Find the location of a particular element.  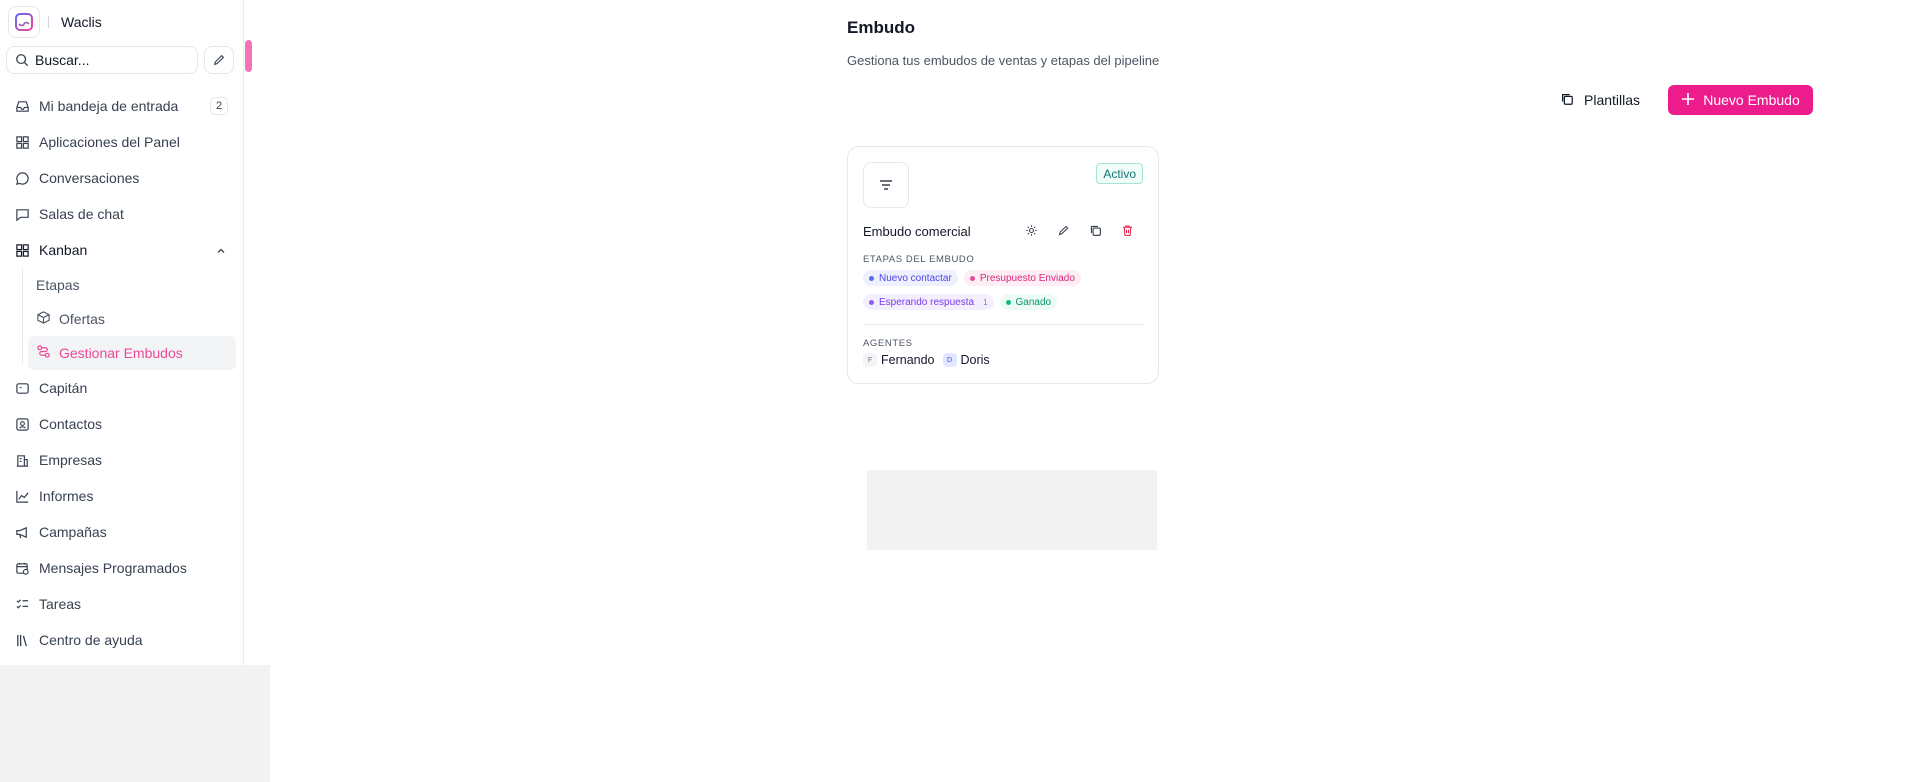

card-actions is located at coordinates (1079, 230).